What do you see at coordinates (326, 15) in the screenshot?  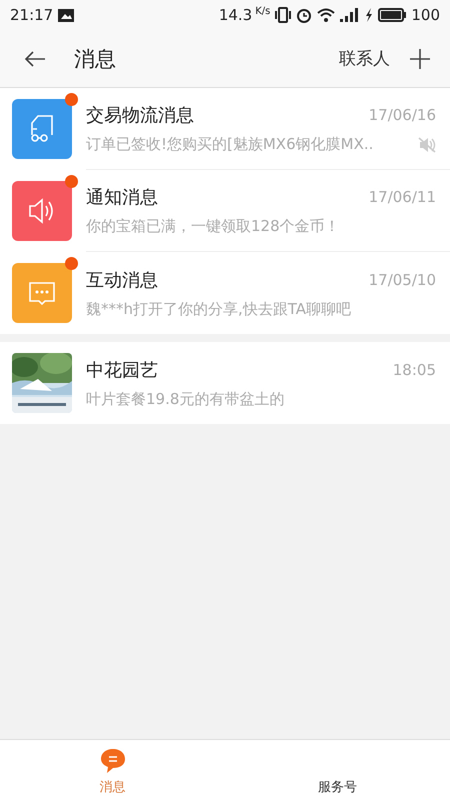 I see `wifi-icon` at bounding box center [326, 15].